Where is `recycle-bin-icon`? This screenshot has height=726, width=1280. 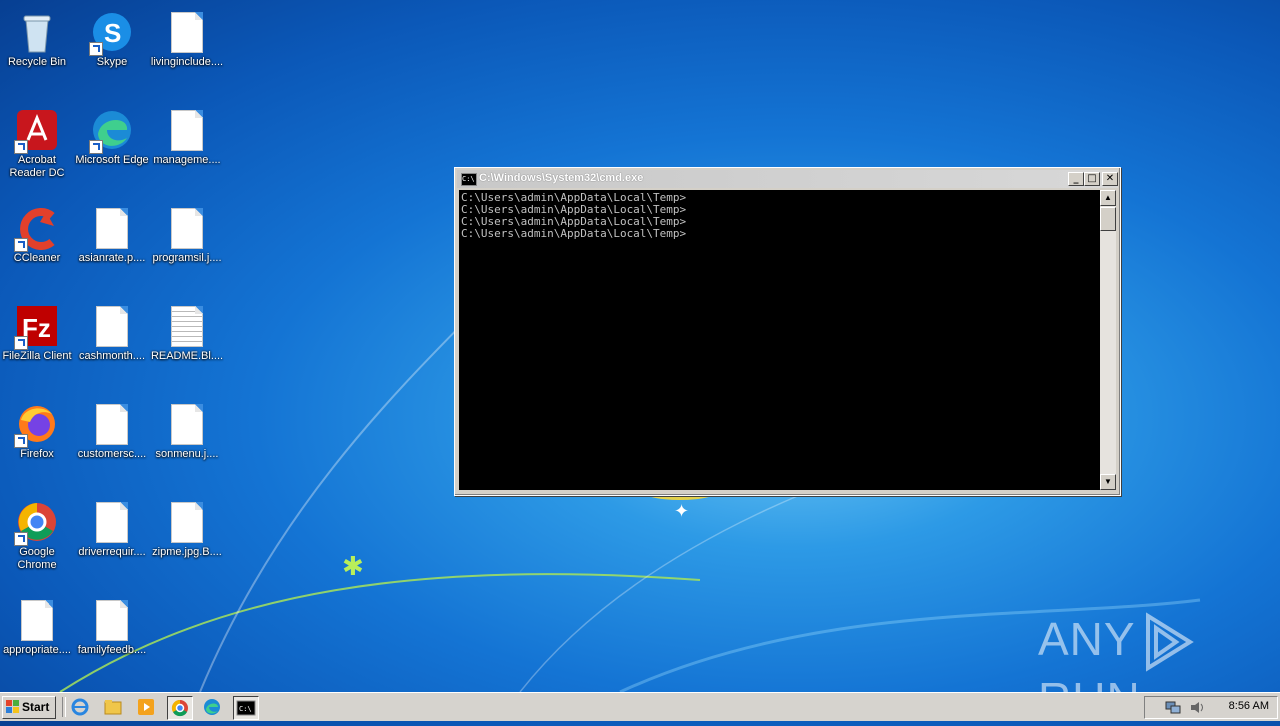
recycle-bin-icon is located at coordinates (37, 32).